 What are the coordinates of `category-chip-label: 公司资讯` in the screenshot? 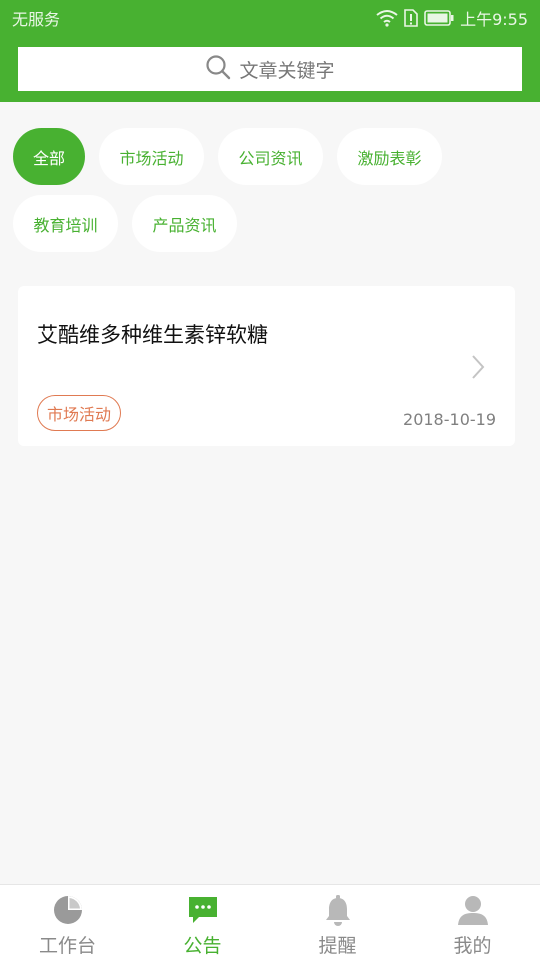 It's located at (270, 158).